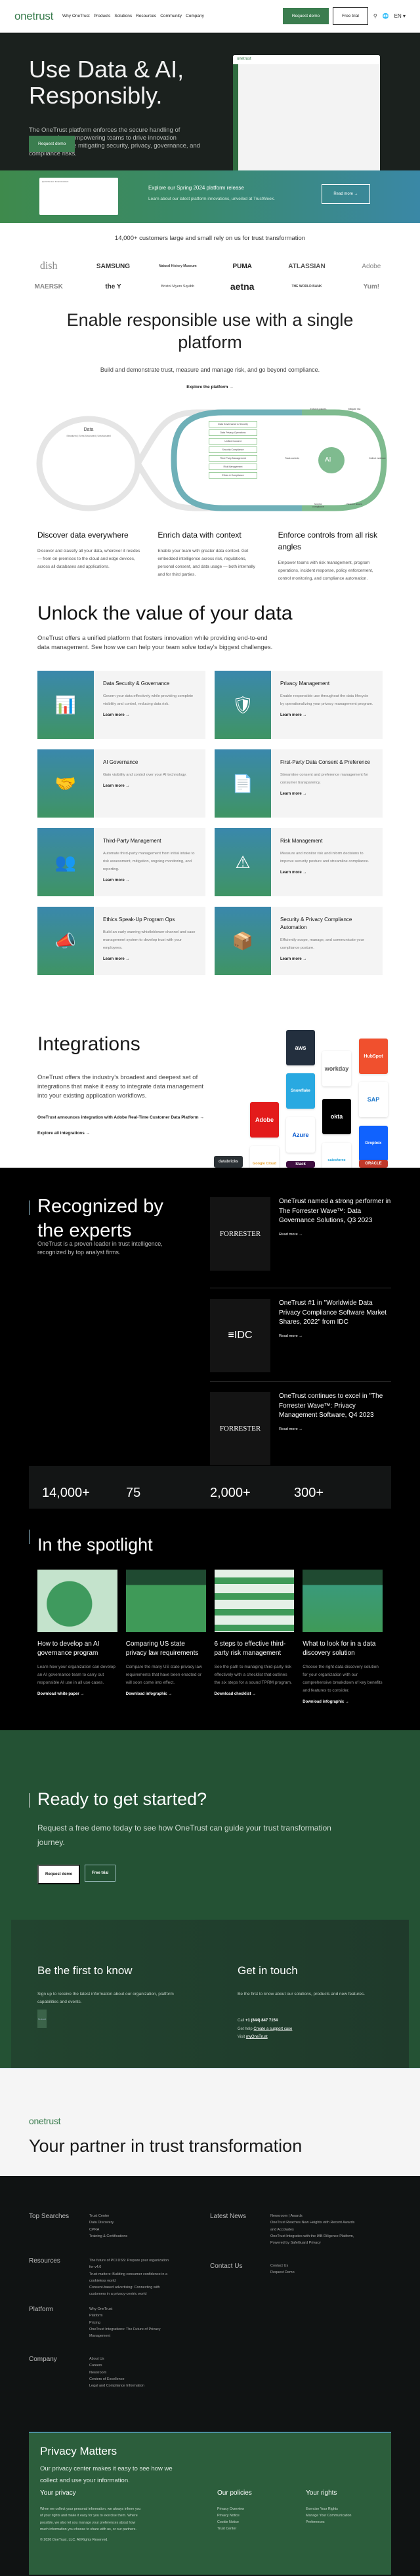  What do you see at coordinates (130, 2315) in the screenshot?
I see `footer-link: Platform` at bounding box center [130, 2315].